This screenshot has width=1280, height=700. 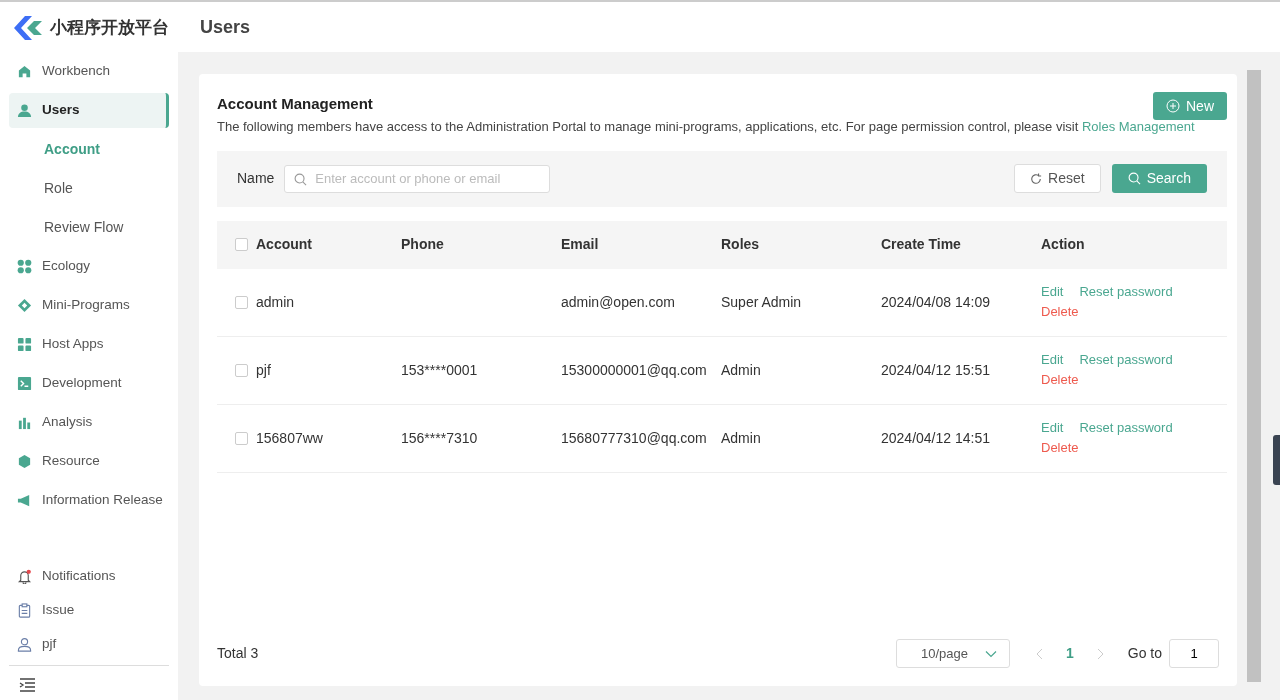 What do you see at coordinates (24, 422) in the screenshot?
I see `bar-chart-icon` at bounding box center [24, 422].